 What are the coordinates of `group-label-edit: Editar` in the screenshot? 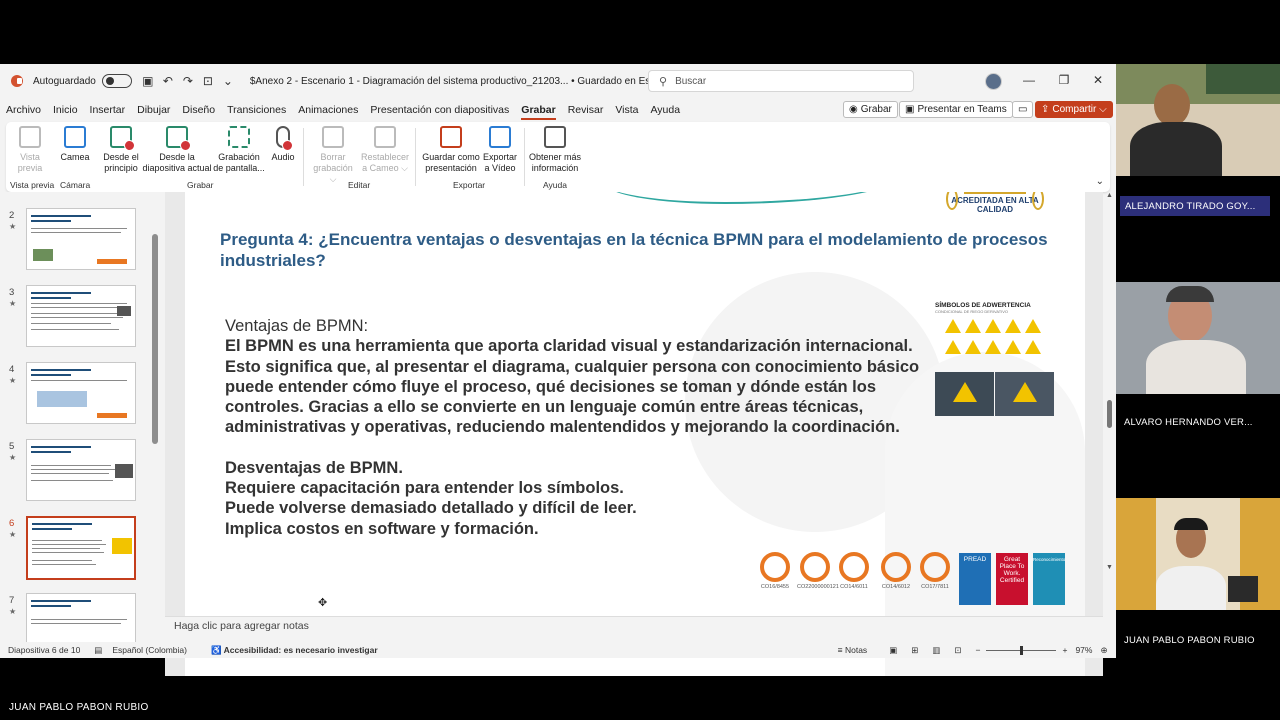 It's located at (359, 185).